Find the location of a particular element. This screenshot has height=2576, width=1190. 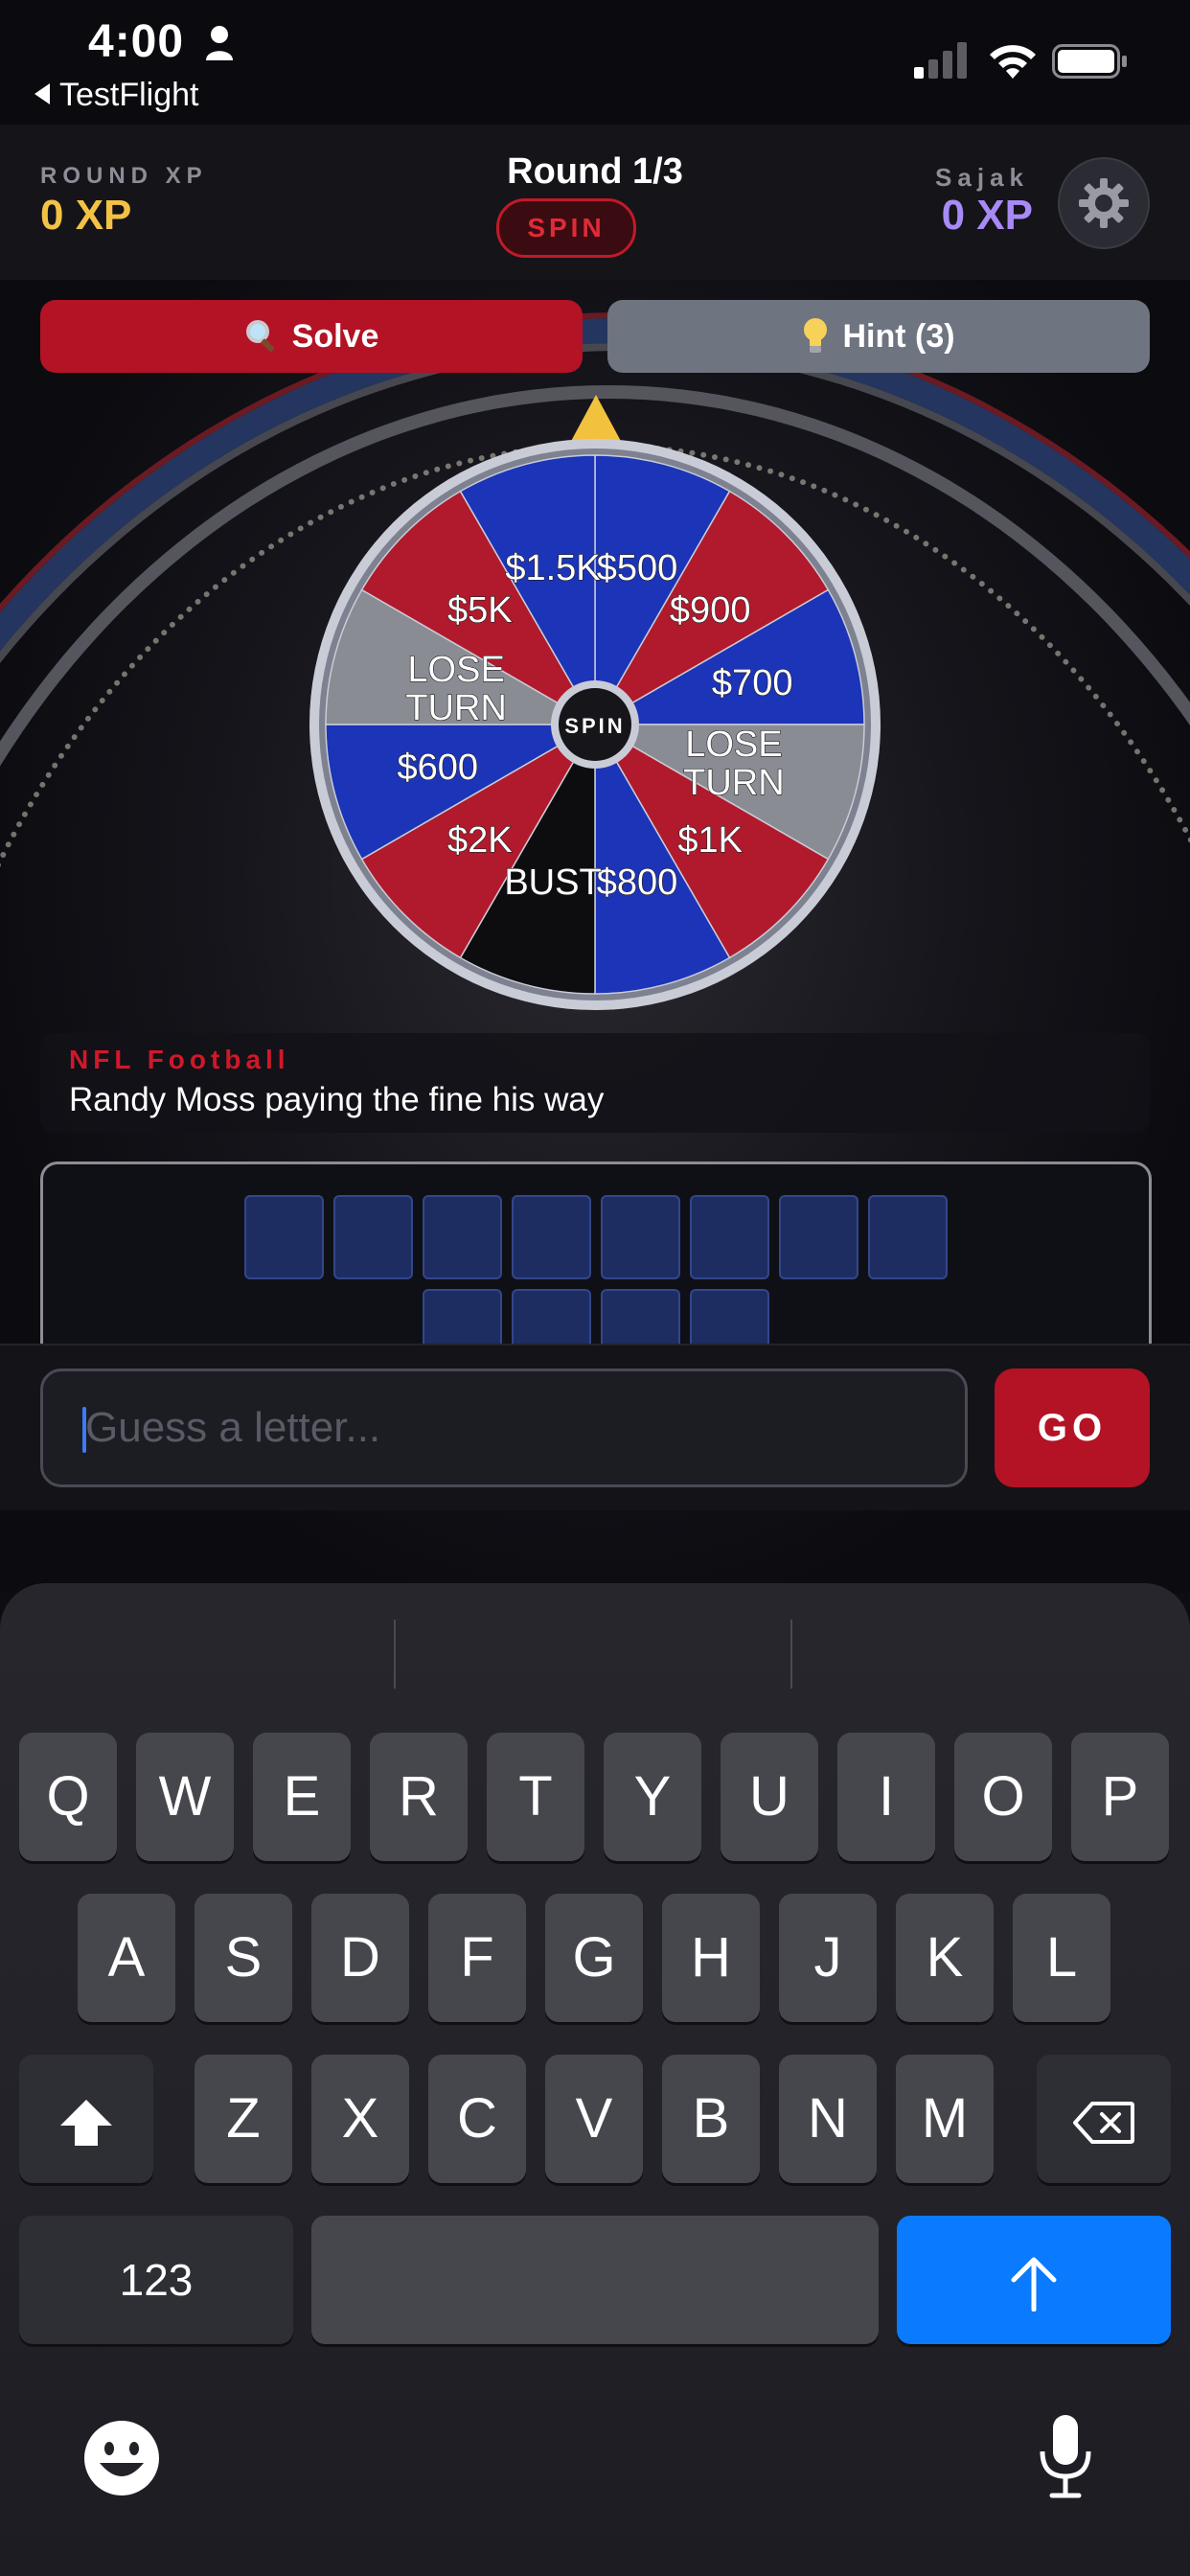

dictation-button is located at coordinates (1066, 2456).